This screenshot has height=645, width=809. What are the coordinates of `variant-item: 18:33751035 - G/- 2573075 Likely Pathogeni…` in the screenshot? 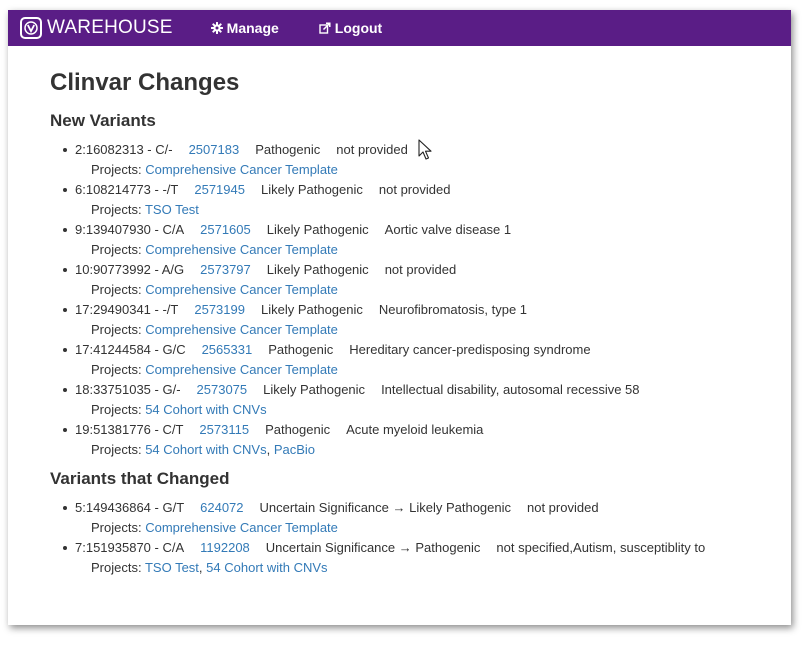 It's located at (425, 400).